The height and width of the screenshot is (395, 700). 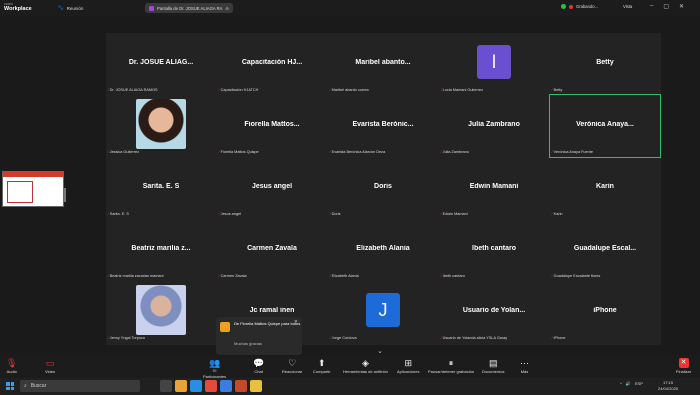 I want to click on participant-tile: Betty ⁄ Betty, so click(x=605, y=64).